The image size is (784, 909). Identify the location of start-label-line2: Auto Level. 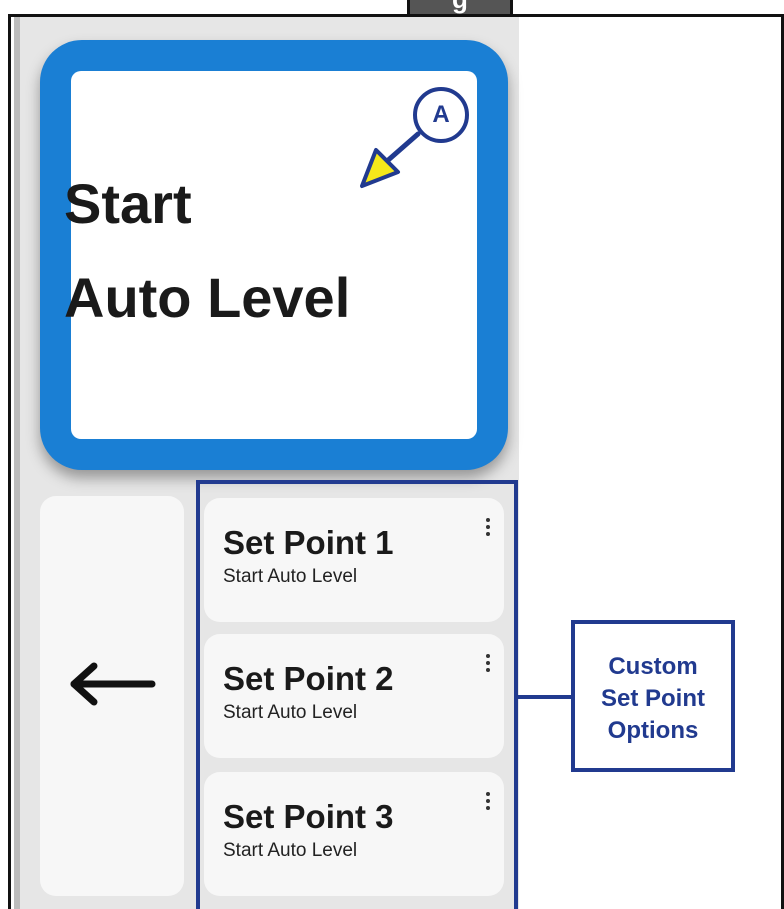
(207, 297).